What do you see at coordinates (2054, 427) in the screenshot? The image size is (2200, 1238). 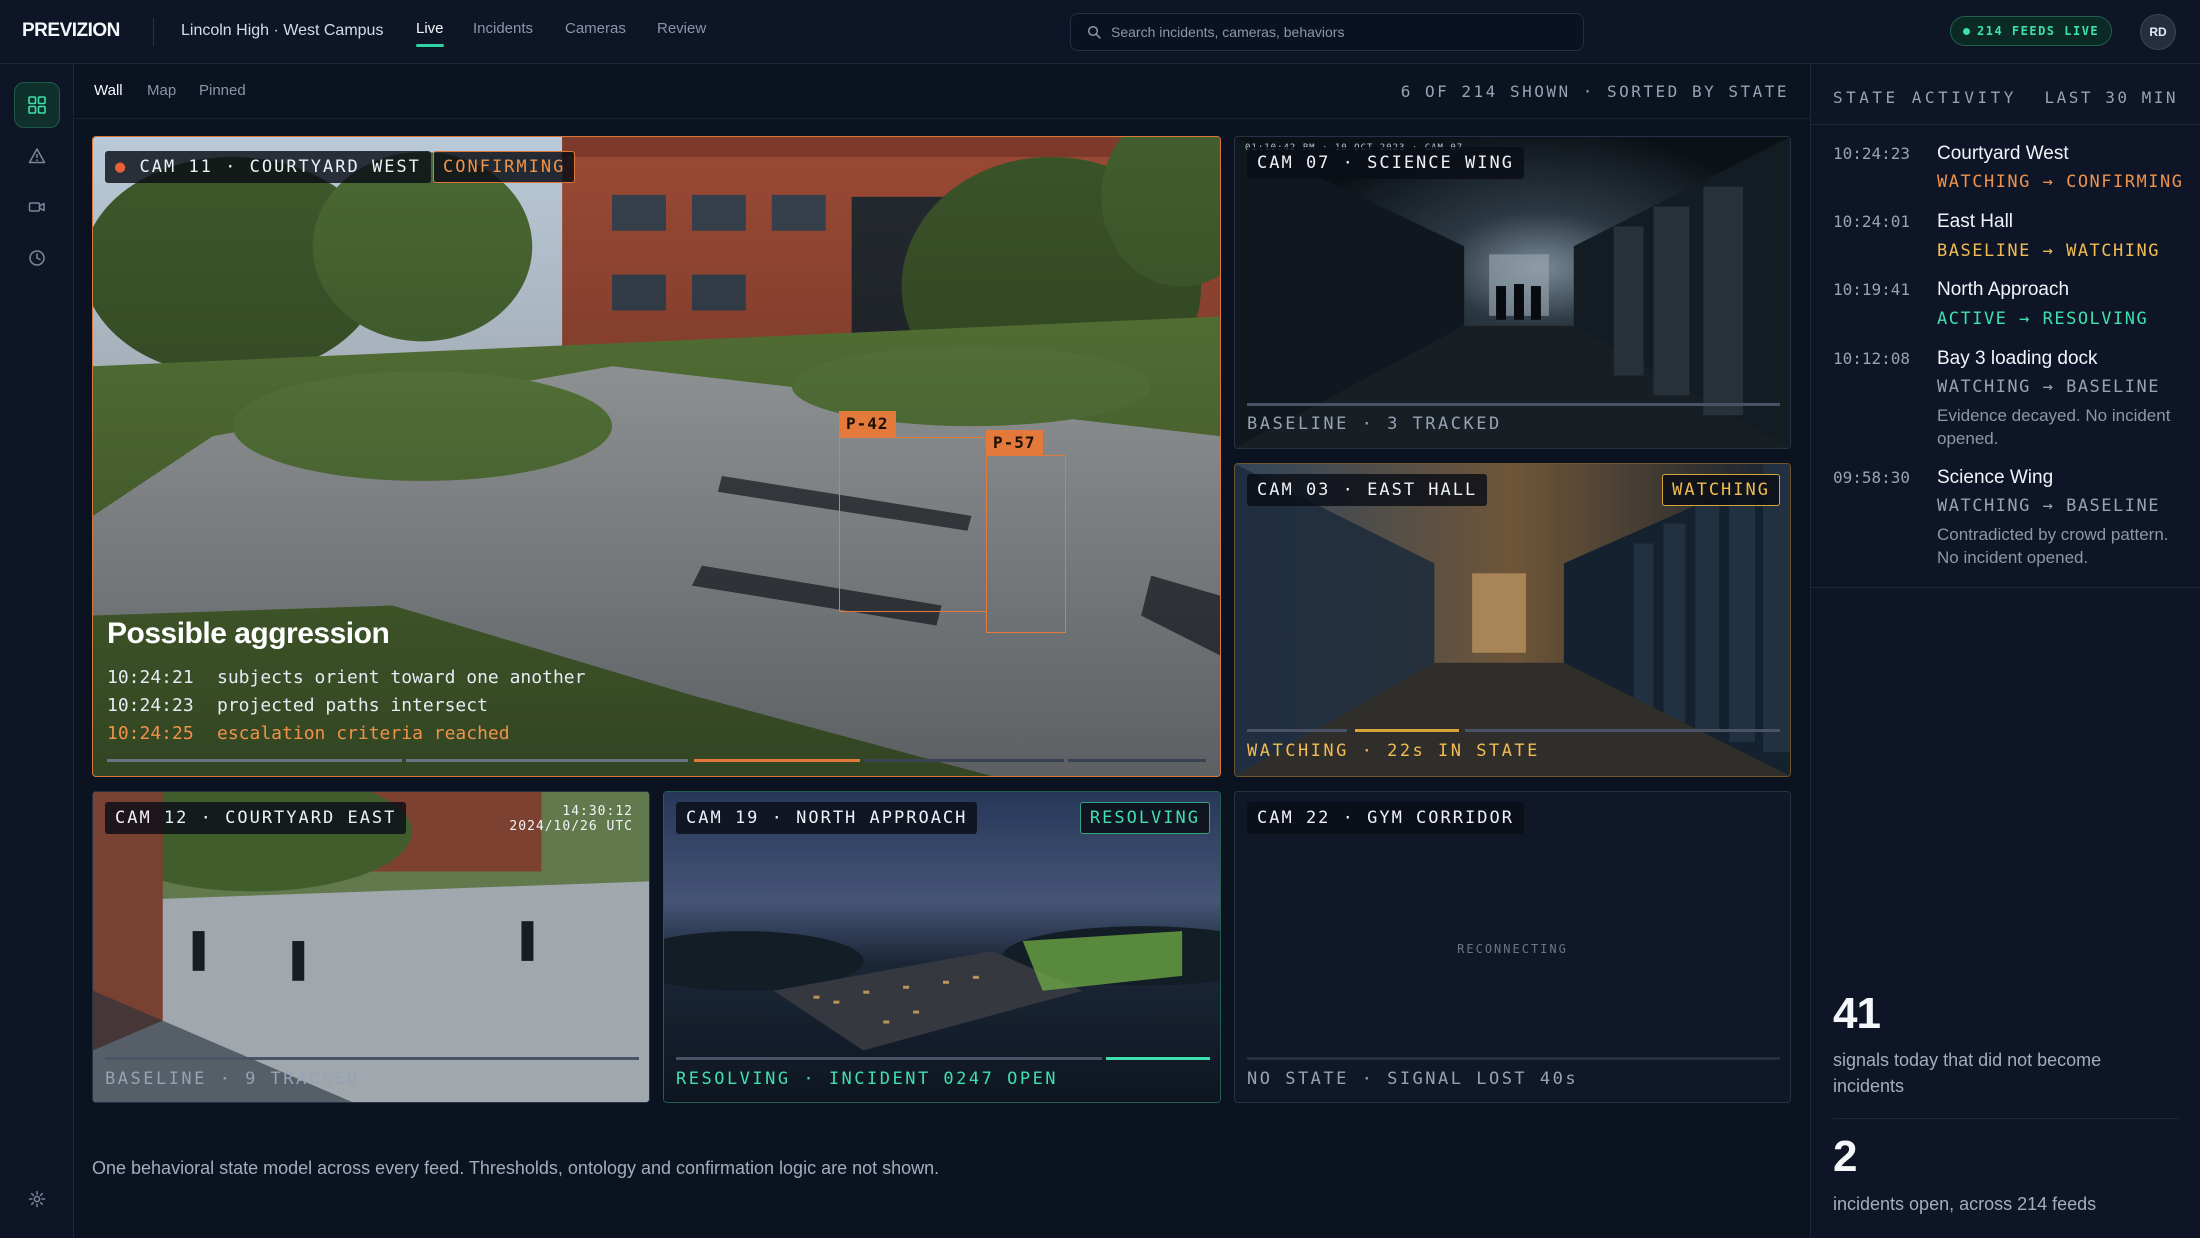 I see `activity-note: Evidence decayed. No incident opened.` at bounding box center [2054, 427].